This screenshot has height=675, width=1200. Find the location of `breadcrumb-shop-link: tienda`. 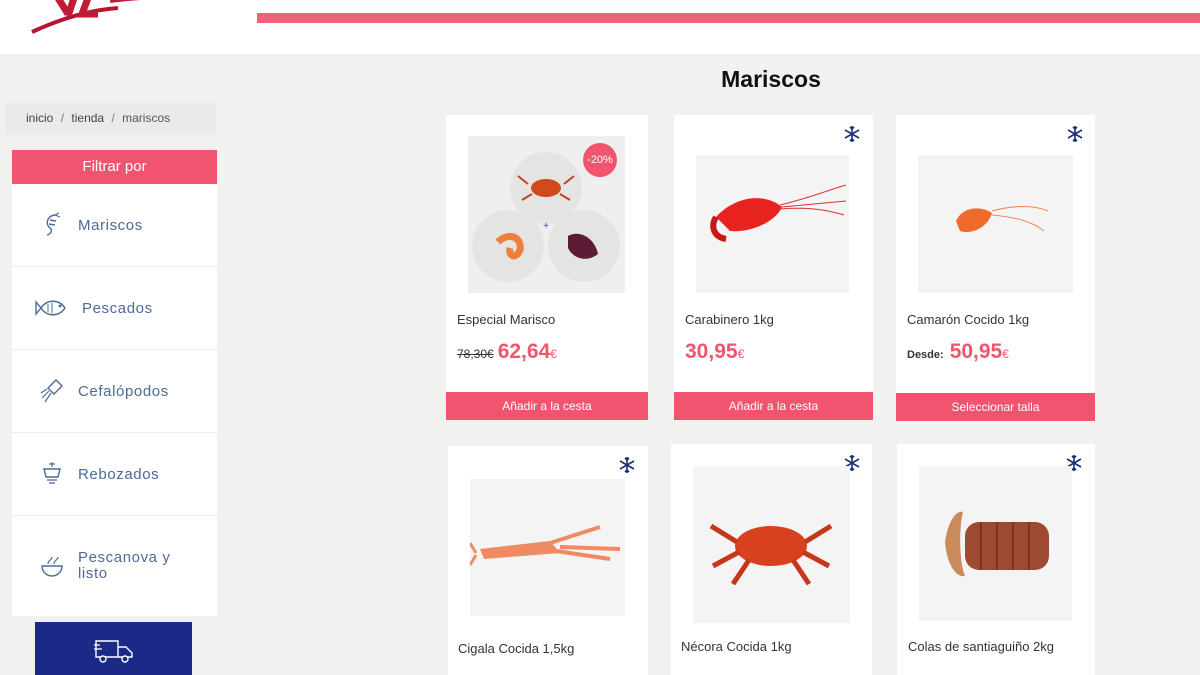

breadcrumb-shop-link: tienda is located at coordinates (87, 118).